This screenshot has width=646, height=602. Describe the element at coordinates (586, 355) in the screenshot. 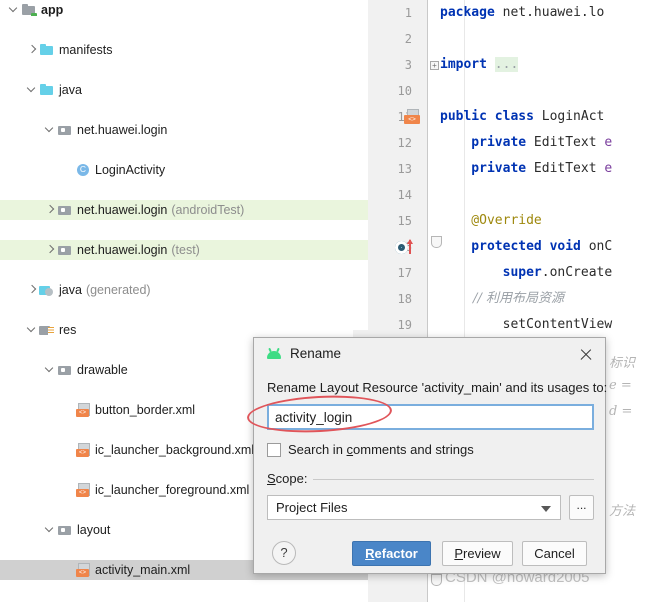

I see `close-icon` at that location.